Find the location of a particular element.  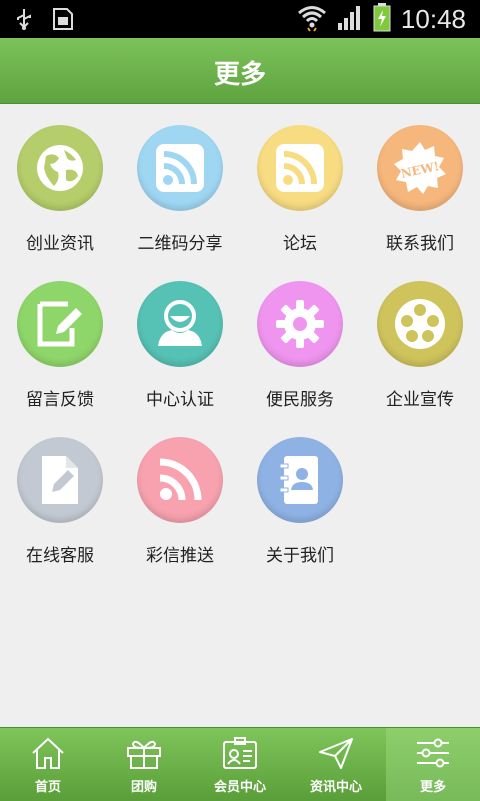

sliders-icon is located at coordinates (433, 749).